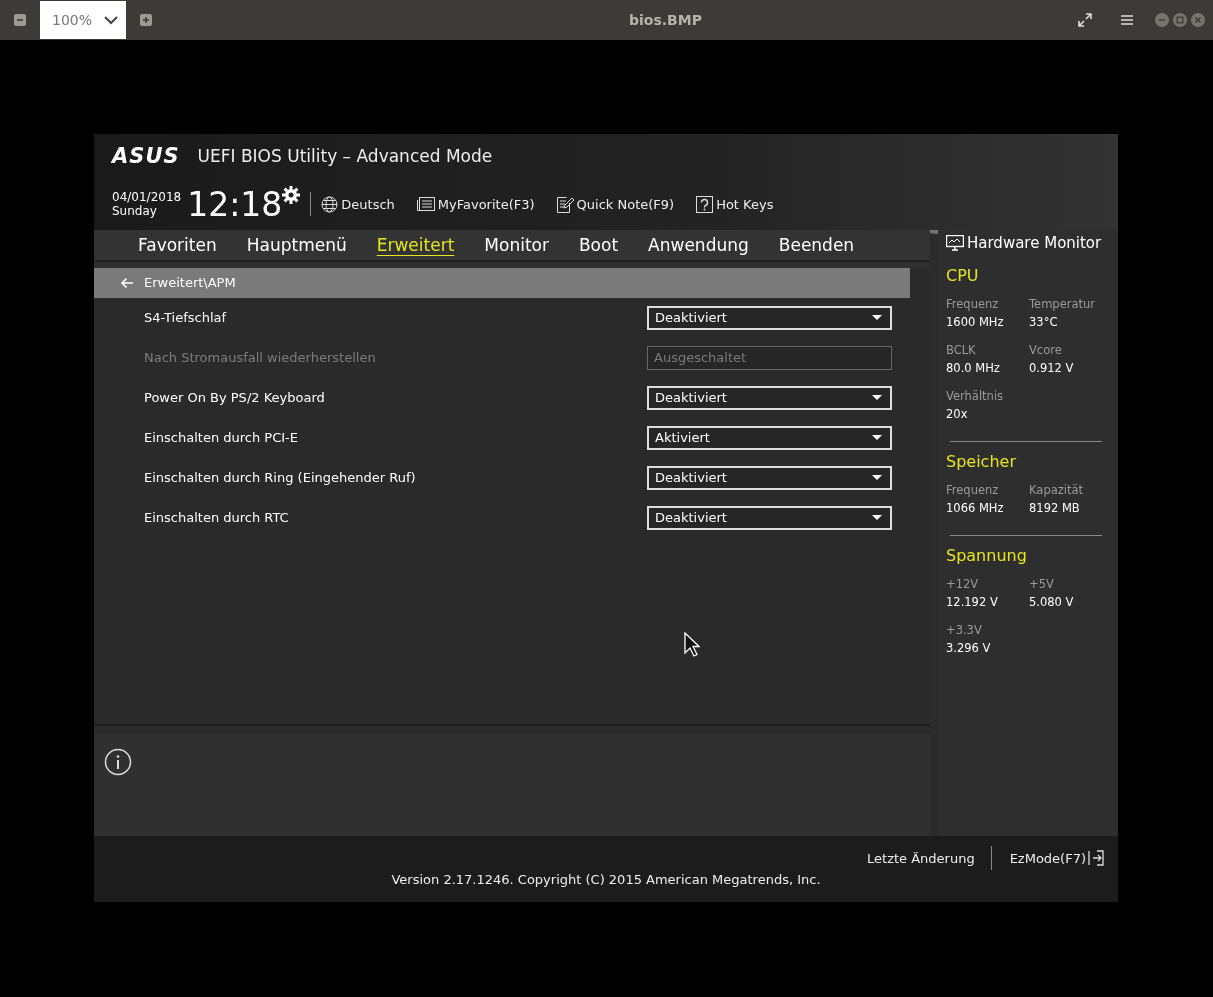  What do you see at coordinates (698, 244) in the screenshot?
I see `menu-tab: Anwendung` at bounding box center [698, 244].